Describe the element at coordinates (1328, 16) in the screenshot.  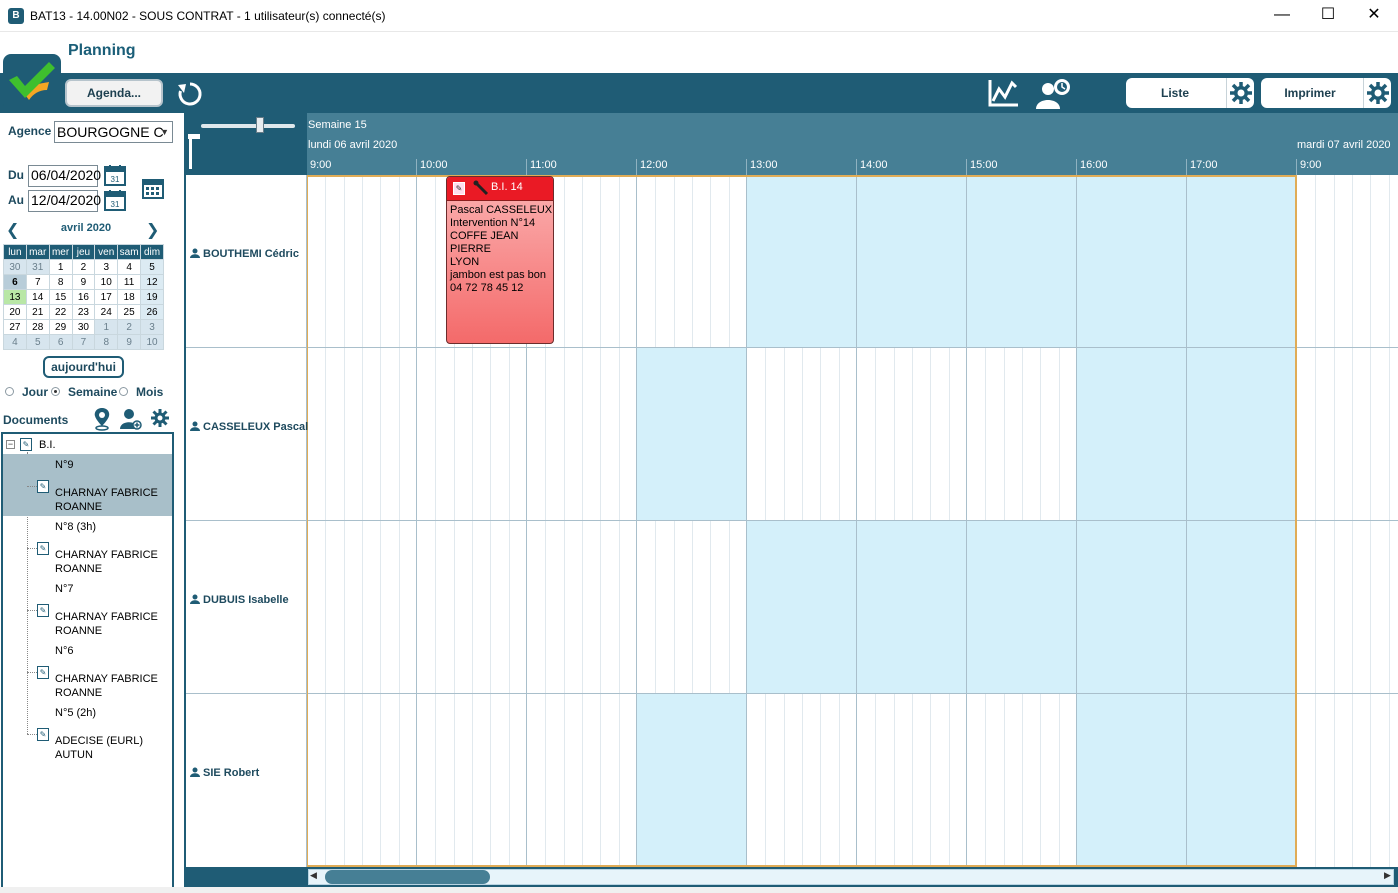
I see `maximize-button: ☐` at that location.